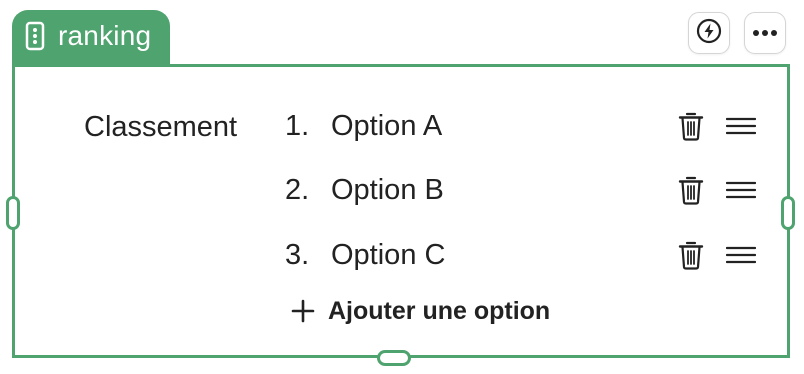 The width and height of the screenshot is (804, 374). What do you see at coordinates (439, 310) in the screenshot?
I see `add-option-label: Ajouter une option` at bounding box center [439, 310].